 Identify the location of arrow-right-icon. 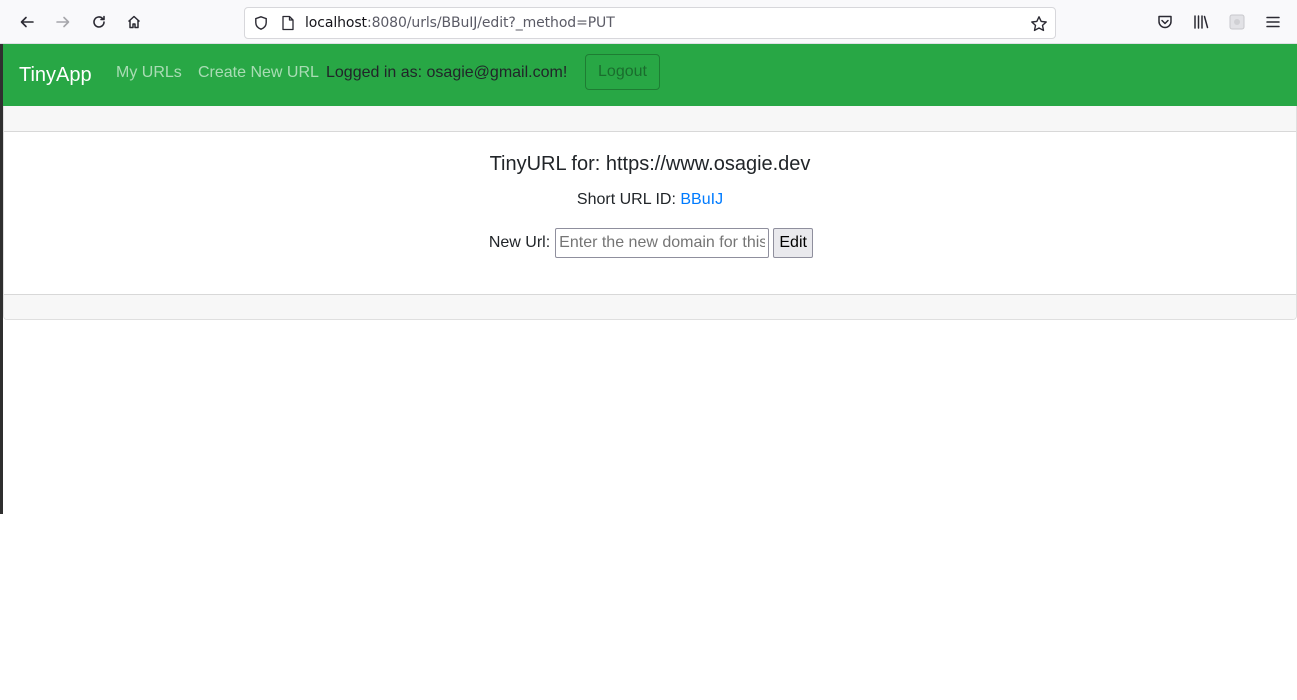
(63, 22).